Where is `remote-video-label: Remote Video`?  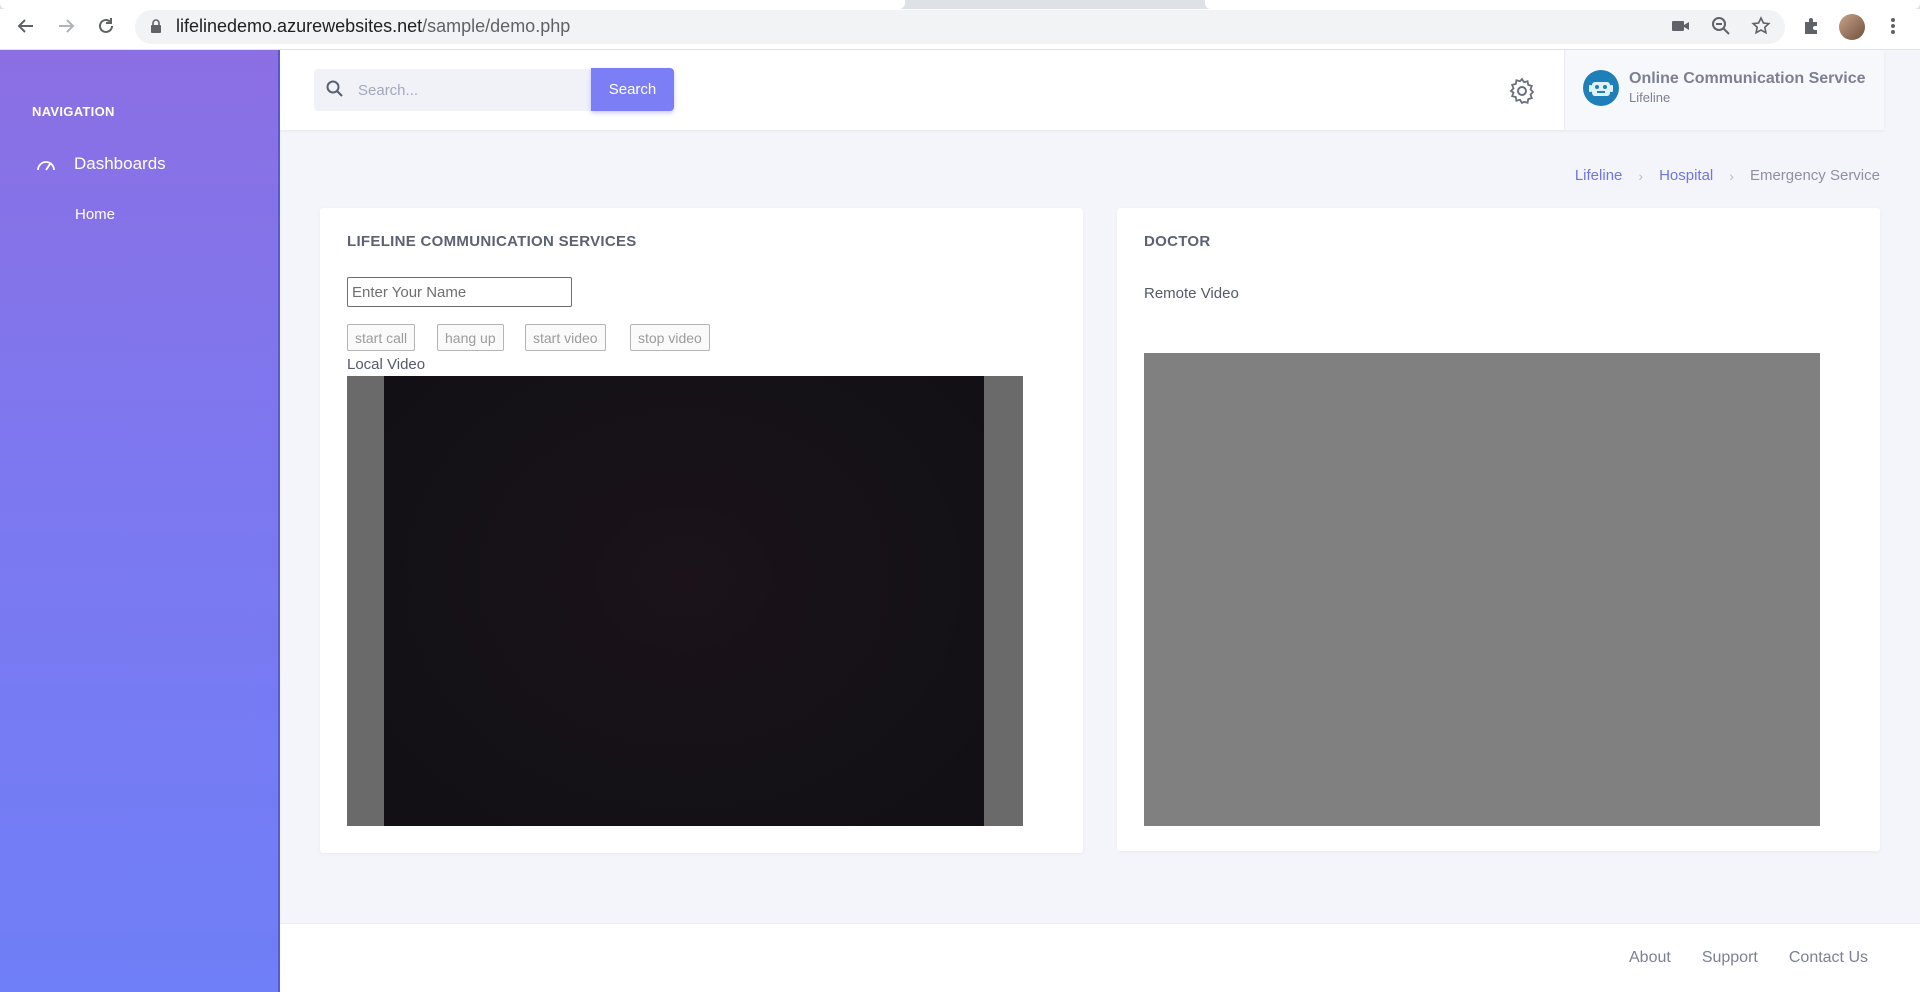 remote-video-label: Remote Video is located at coordinates (1191, 293).